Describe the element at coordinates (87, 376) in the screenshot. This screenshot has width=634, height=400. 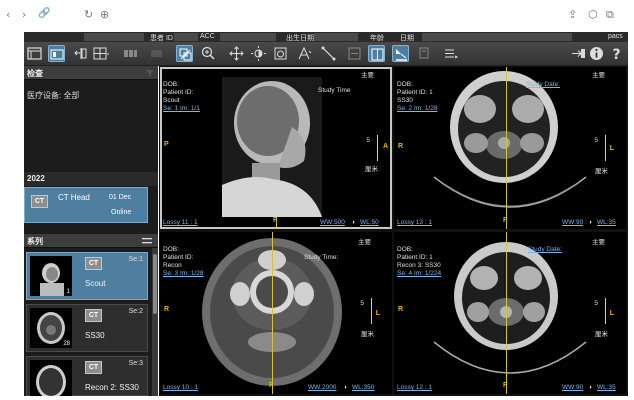
I see `series-item-recon2: CT Se:3 Recon 2: SS30` at that location.